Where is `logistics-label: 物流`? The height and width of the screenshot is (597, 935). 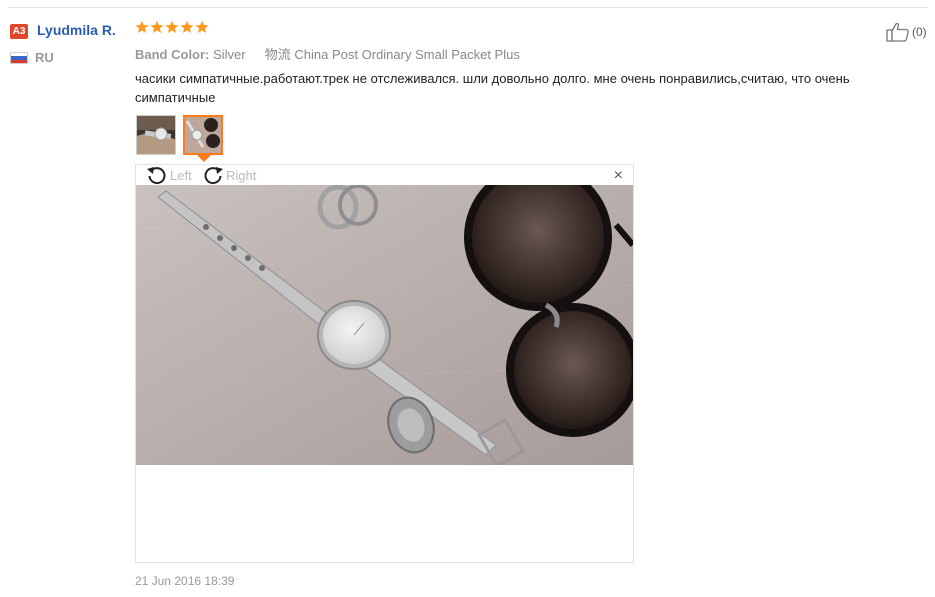 logistics-label: 物流 is located at coordinates (277, 54).